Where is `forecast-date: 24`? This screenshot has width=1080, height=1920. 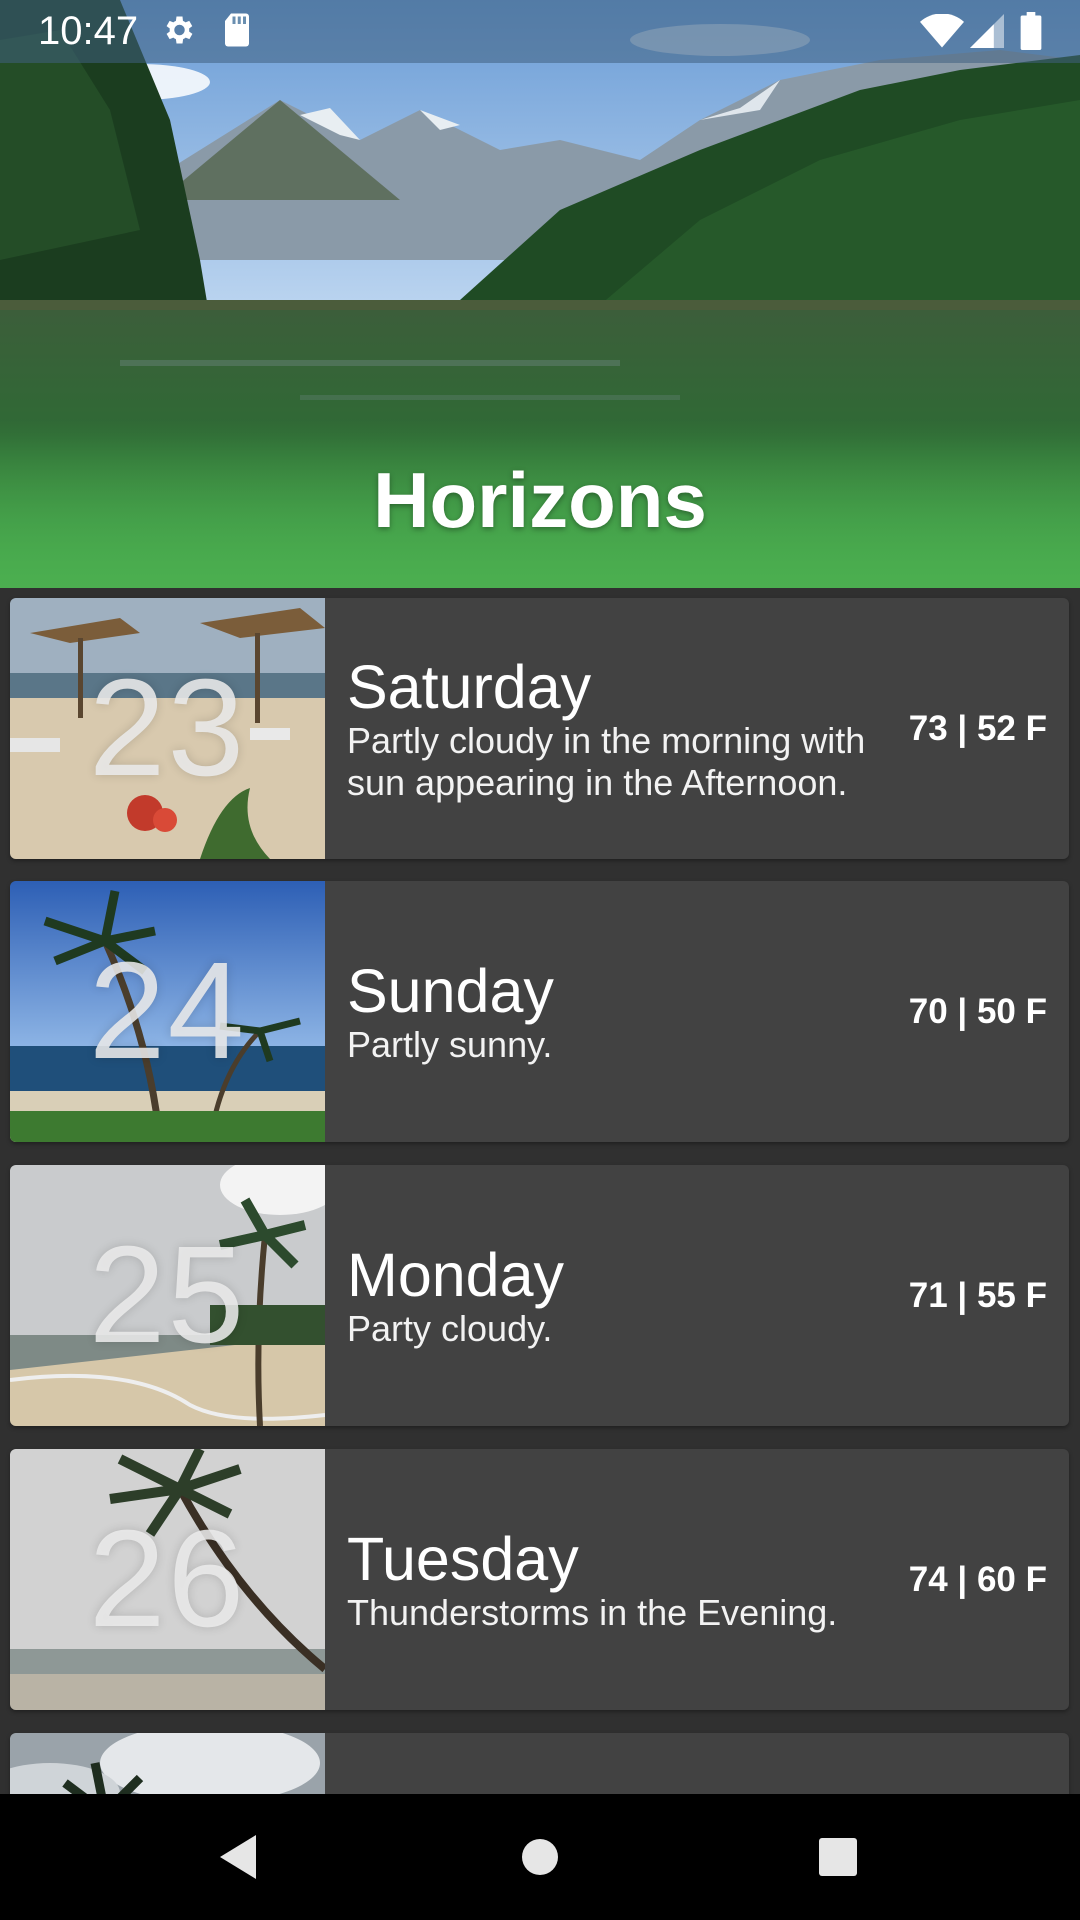
forecast-date: 24 is located at coordinates (167, 1011).